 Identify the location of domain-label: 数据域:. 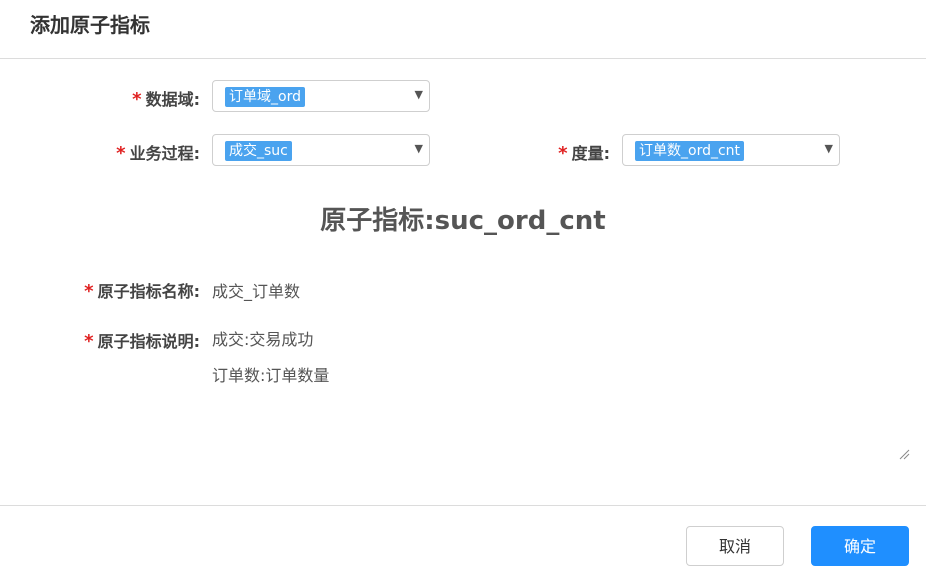
(172, 99).